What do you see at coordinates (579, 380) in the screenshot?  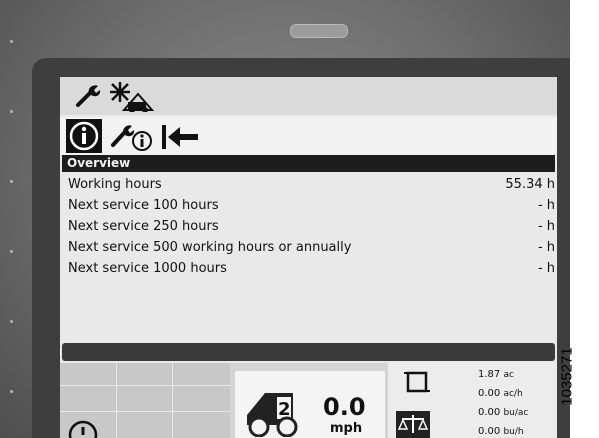 I see `figure-id: 1035271` at bounding box center [579, 380].